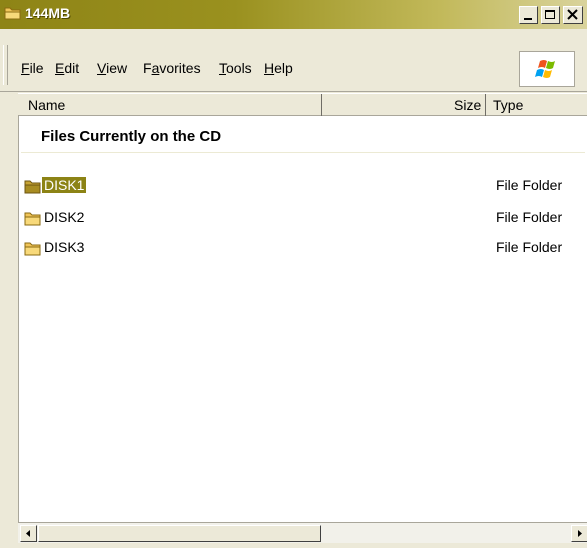  Describe the element at coordinates (547, 69) in the screenshot. I see `windows-logo-icon` at that location.